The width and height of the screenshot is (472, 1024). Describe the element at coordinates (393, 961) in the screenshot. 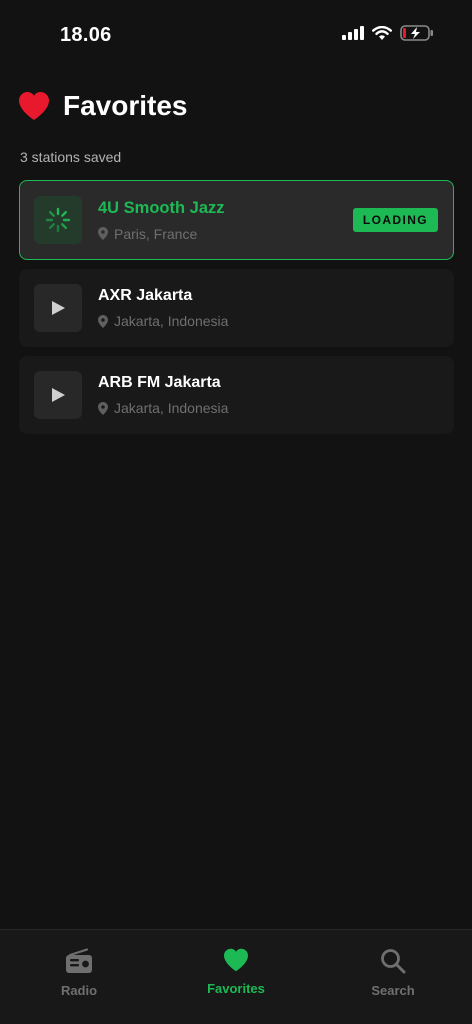

I see `search-icon` at that location.